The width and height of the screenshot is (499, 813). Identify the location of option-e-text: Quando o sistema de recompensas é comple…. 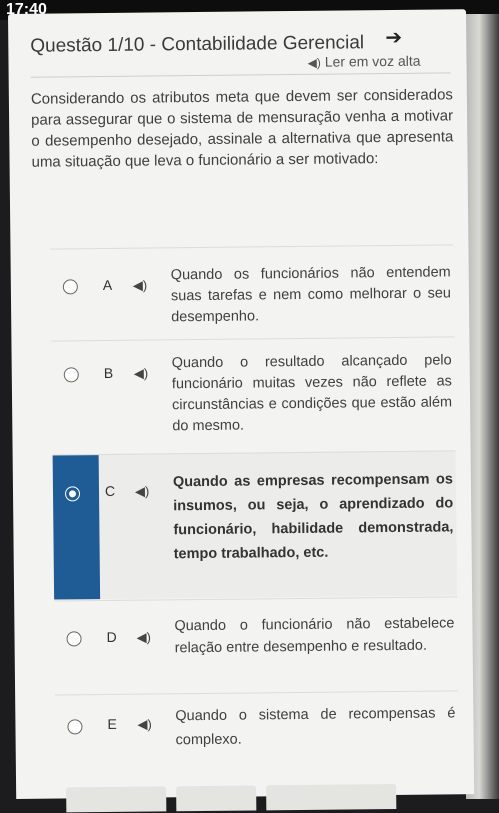
(315, 727).